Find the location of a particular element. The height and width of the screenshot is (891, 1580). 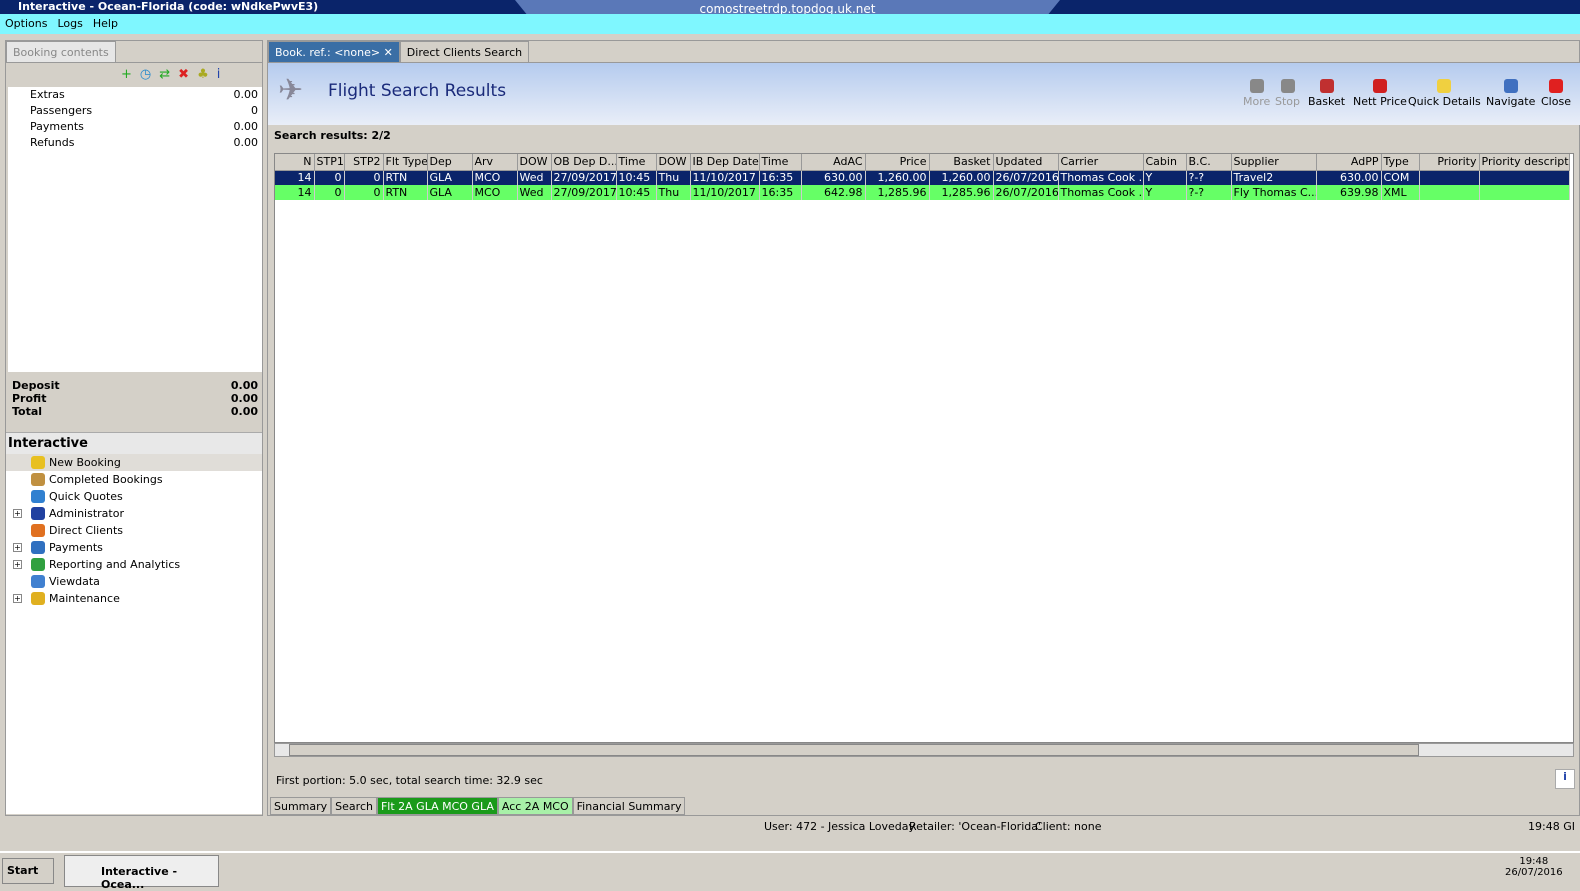

menu-help: Help is located at coordinates (105, 23).